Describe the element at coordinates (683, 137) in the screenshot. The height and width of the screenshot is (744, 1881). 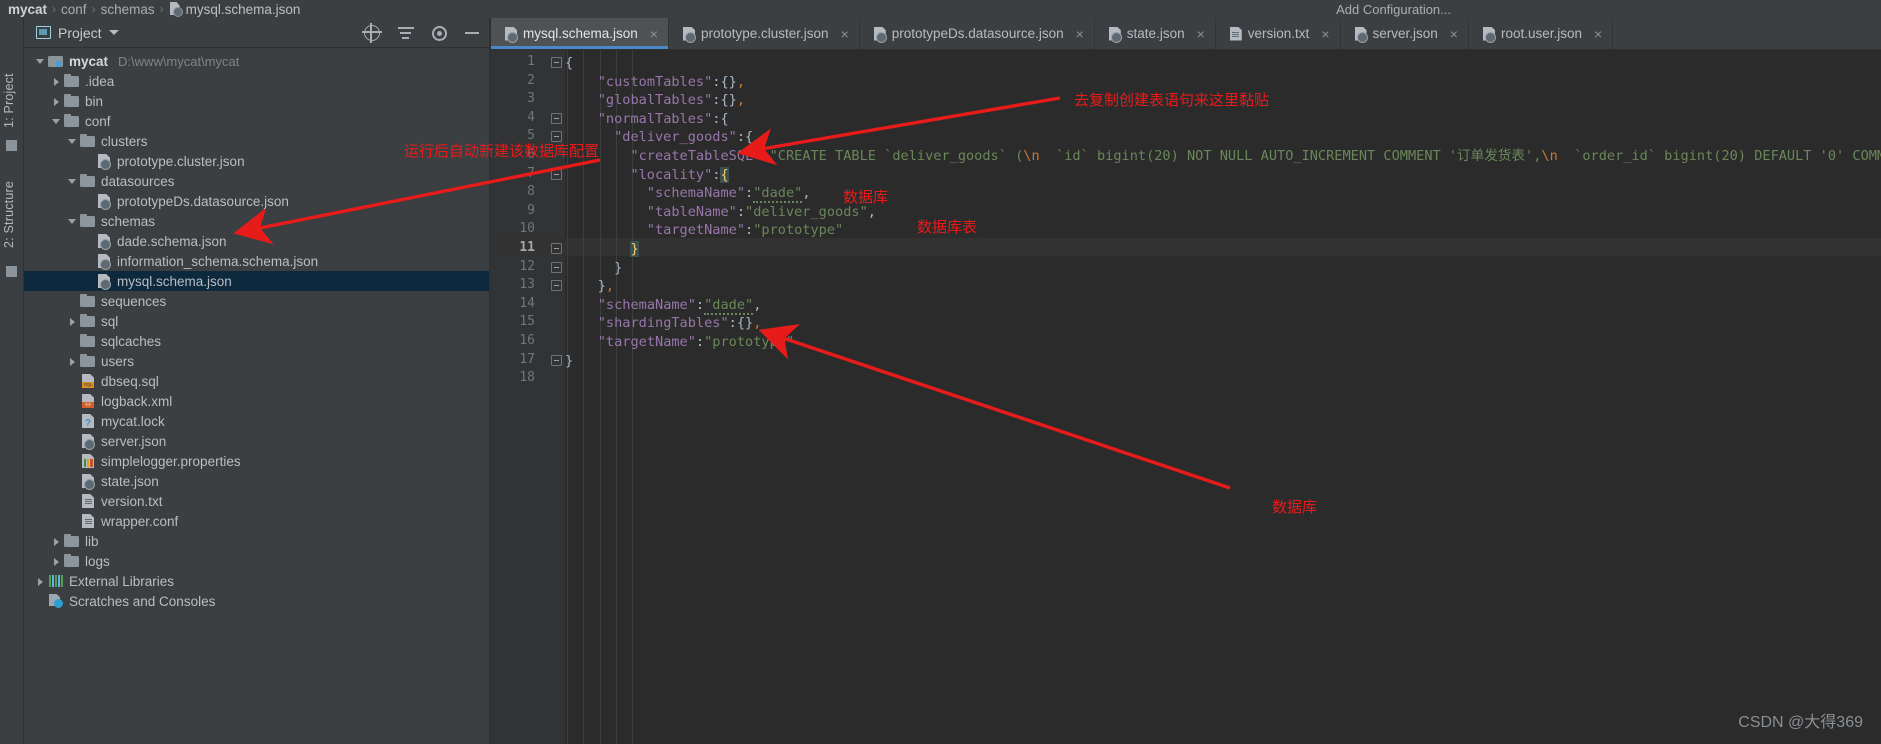
I see `code-line: "deliver_goods":{` at that location.